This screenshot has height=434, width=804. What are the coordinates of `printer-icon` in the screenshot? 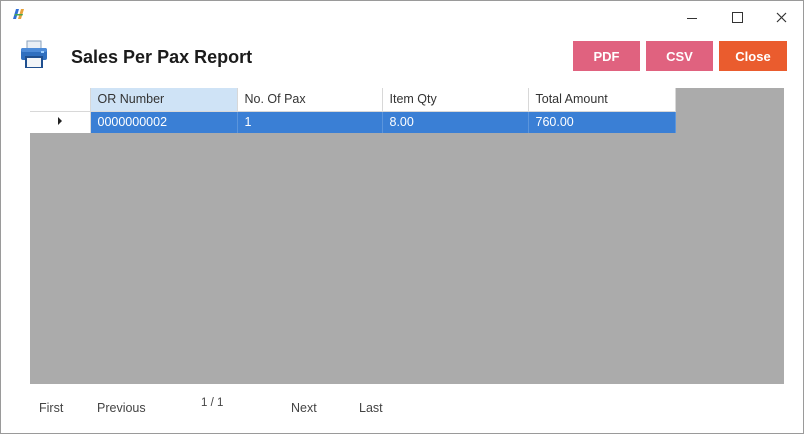 It's located at (34, 54).